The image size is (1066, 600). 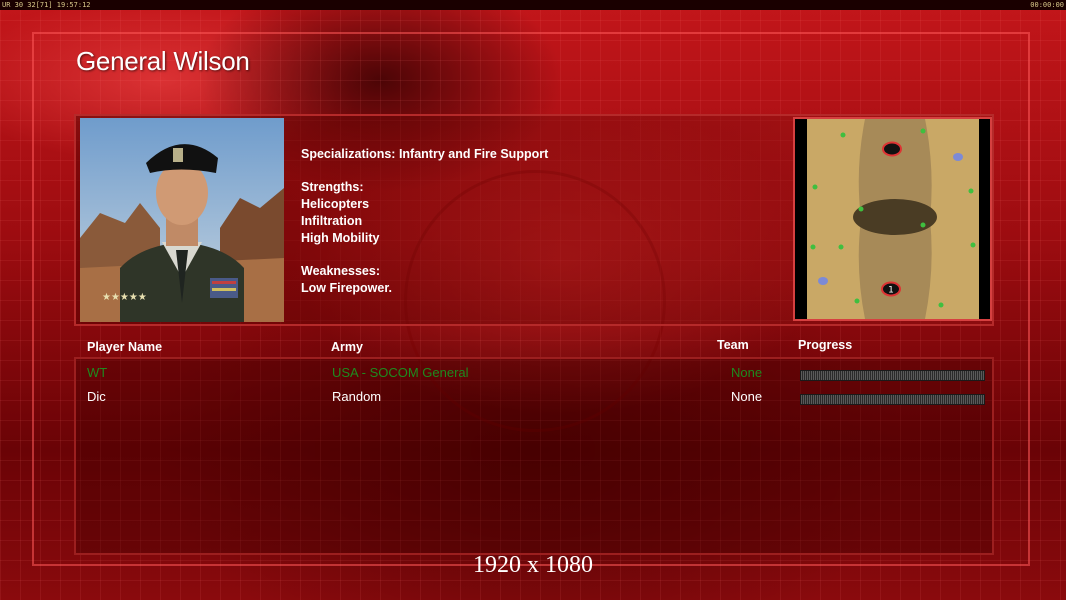 I want to click on header-army: Army, so click(x=347, y=347).